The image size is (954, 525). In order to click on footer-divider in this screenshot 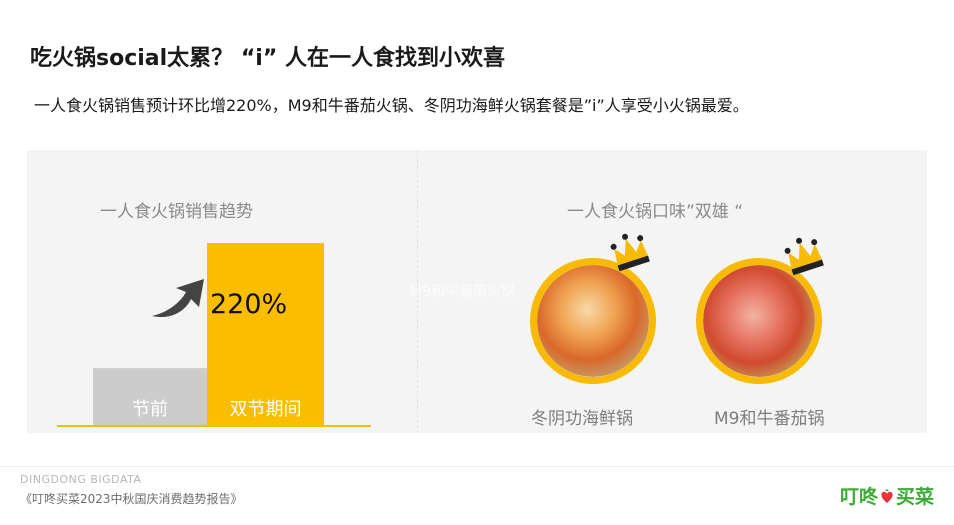, I will do `click(477, 466)`.